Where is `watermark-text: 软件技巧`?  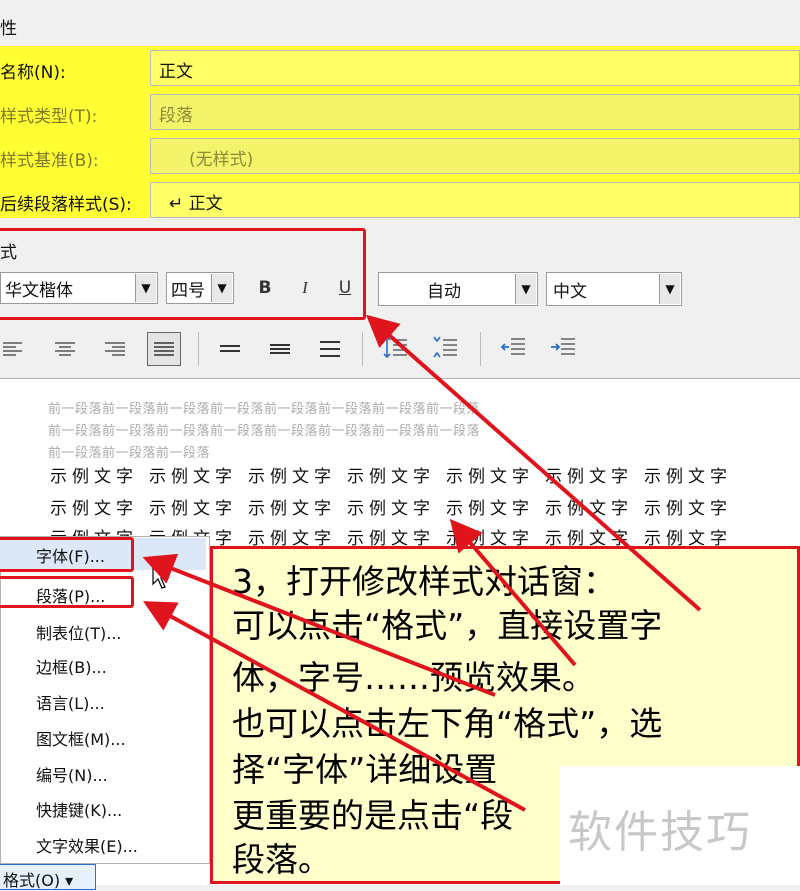
watermark-text: 软件技巧 is located at coordinates (660, 832).